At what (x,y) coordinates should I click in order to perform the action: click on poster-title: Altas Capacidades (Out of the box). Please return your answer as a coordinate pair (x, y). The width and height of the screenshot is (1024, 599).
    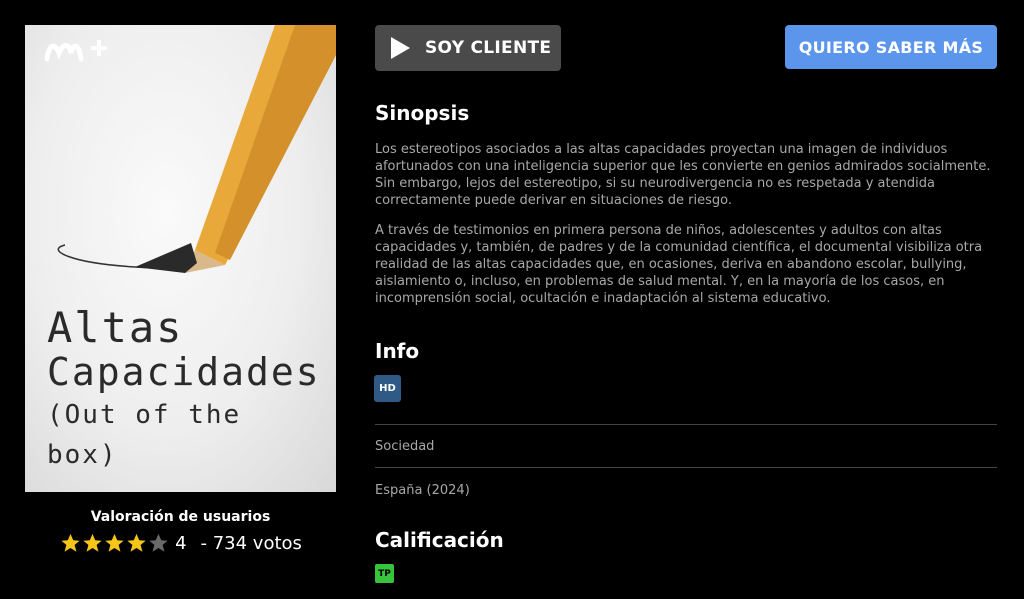
    Looking at the image, I should click on (187, 391).